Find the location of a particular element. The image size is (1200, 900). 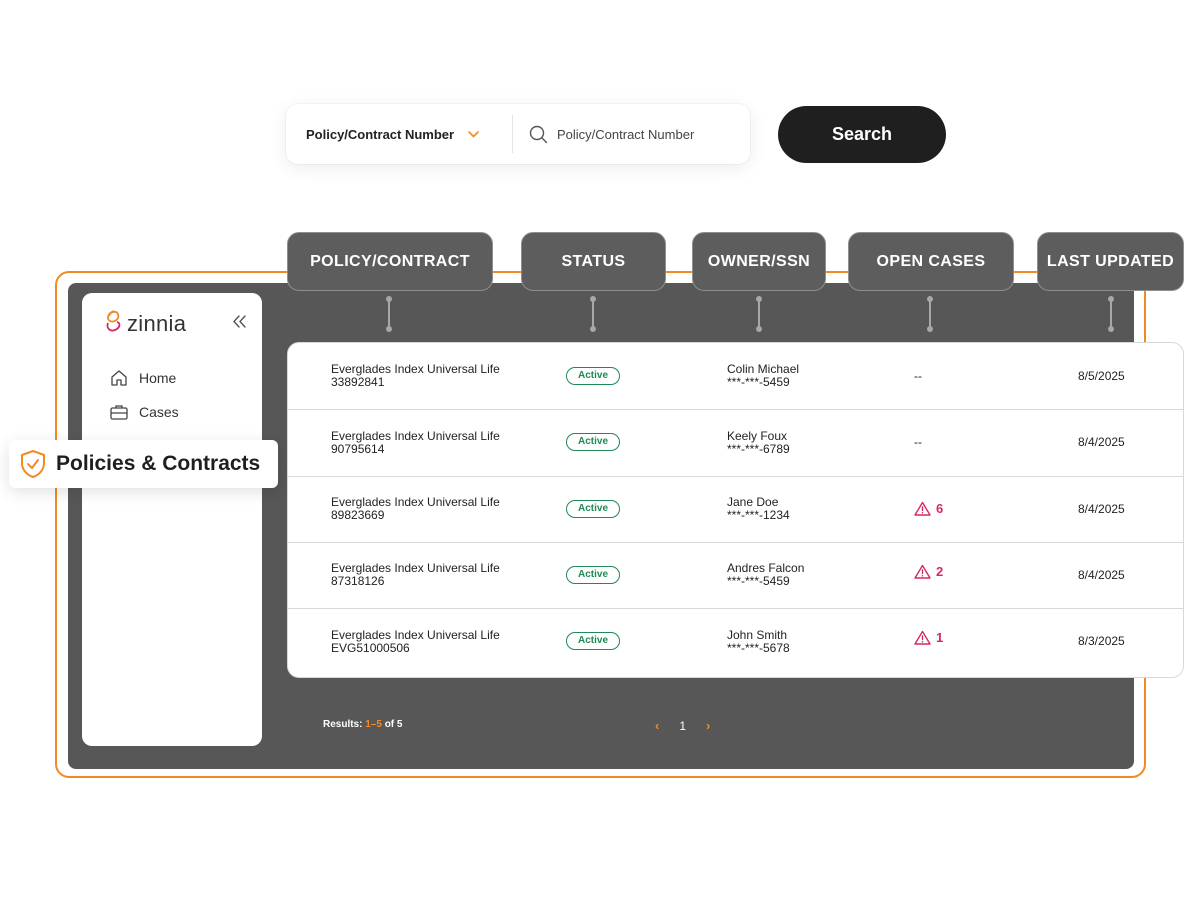

policy-number: 89823669 is located at coordinates (358, 515).